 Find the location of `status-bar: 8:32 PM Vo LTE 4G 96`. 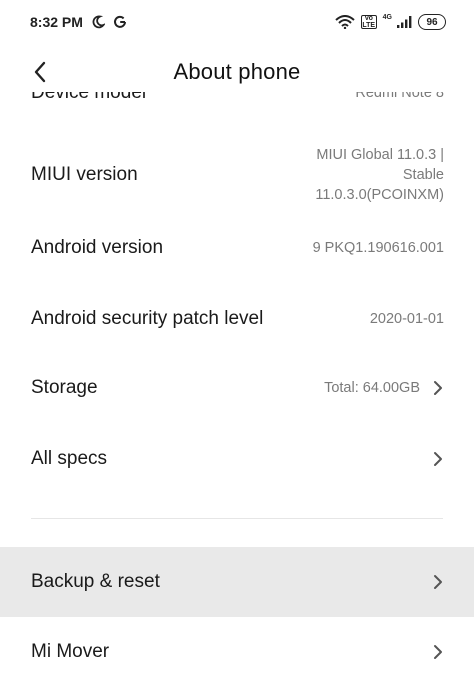

status-bar: 8:32 PM Vo LTE 4G 96 is located at coordinates (237, 22).